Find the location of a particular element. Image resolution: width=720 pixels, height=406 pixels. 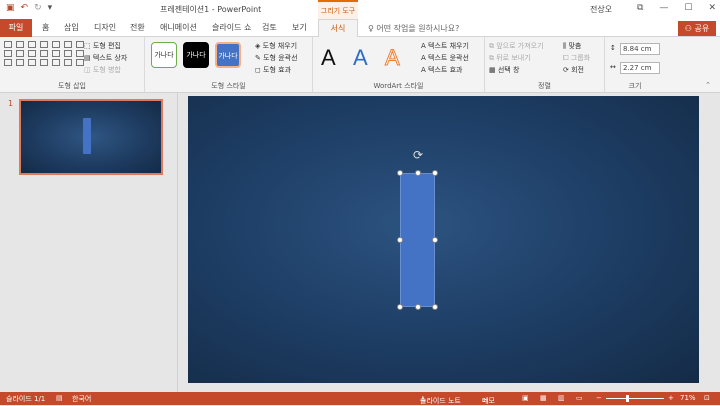

send-backward-button: ⧉ 뒤로 보내기 is located at coordinates (510, 58).